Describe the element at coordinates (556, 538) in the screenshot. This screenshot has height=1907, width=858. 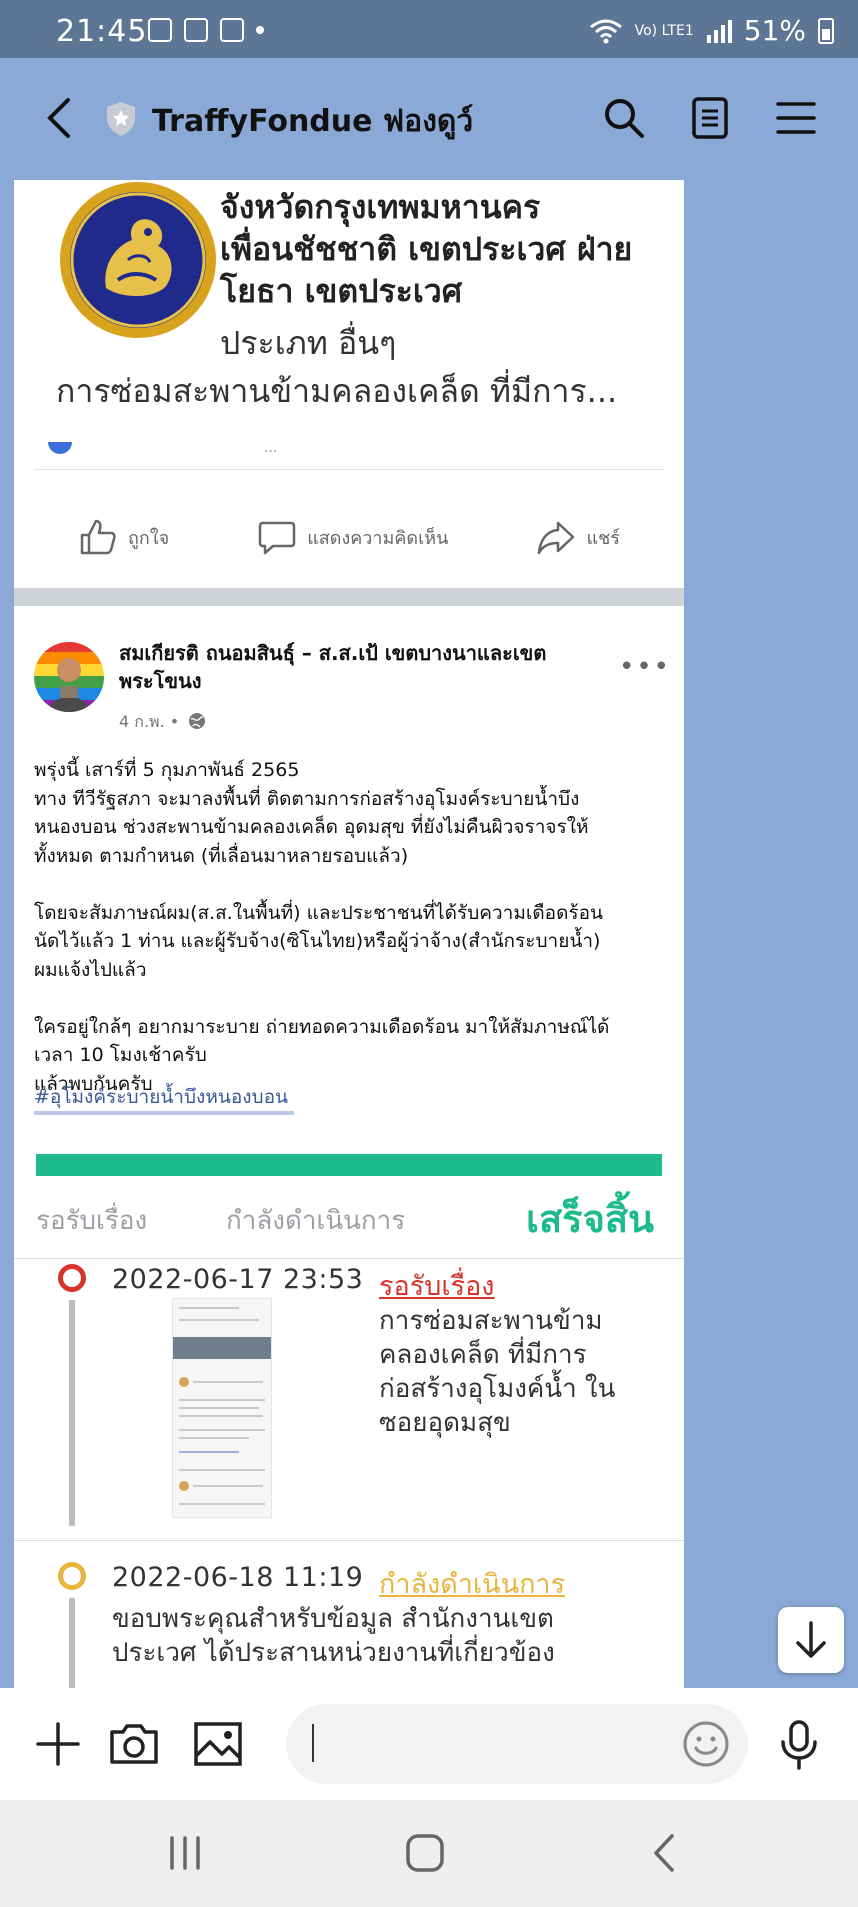
I see `share-icon` at that location.